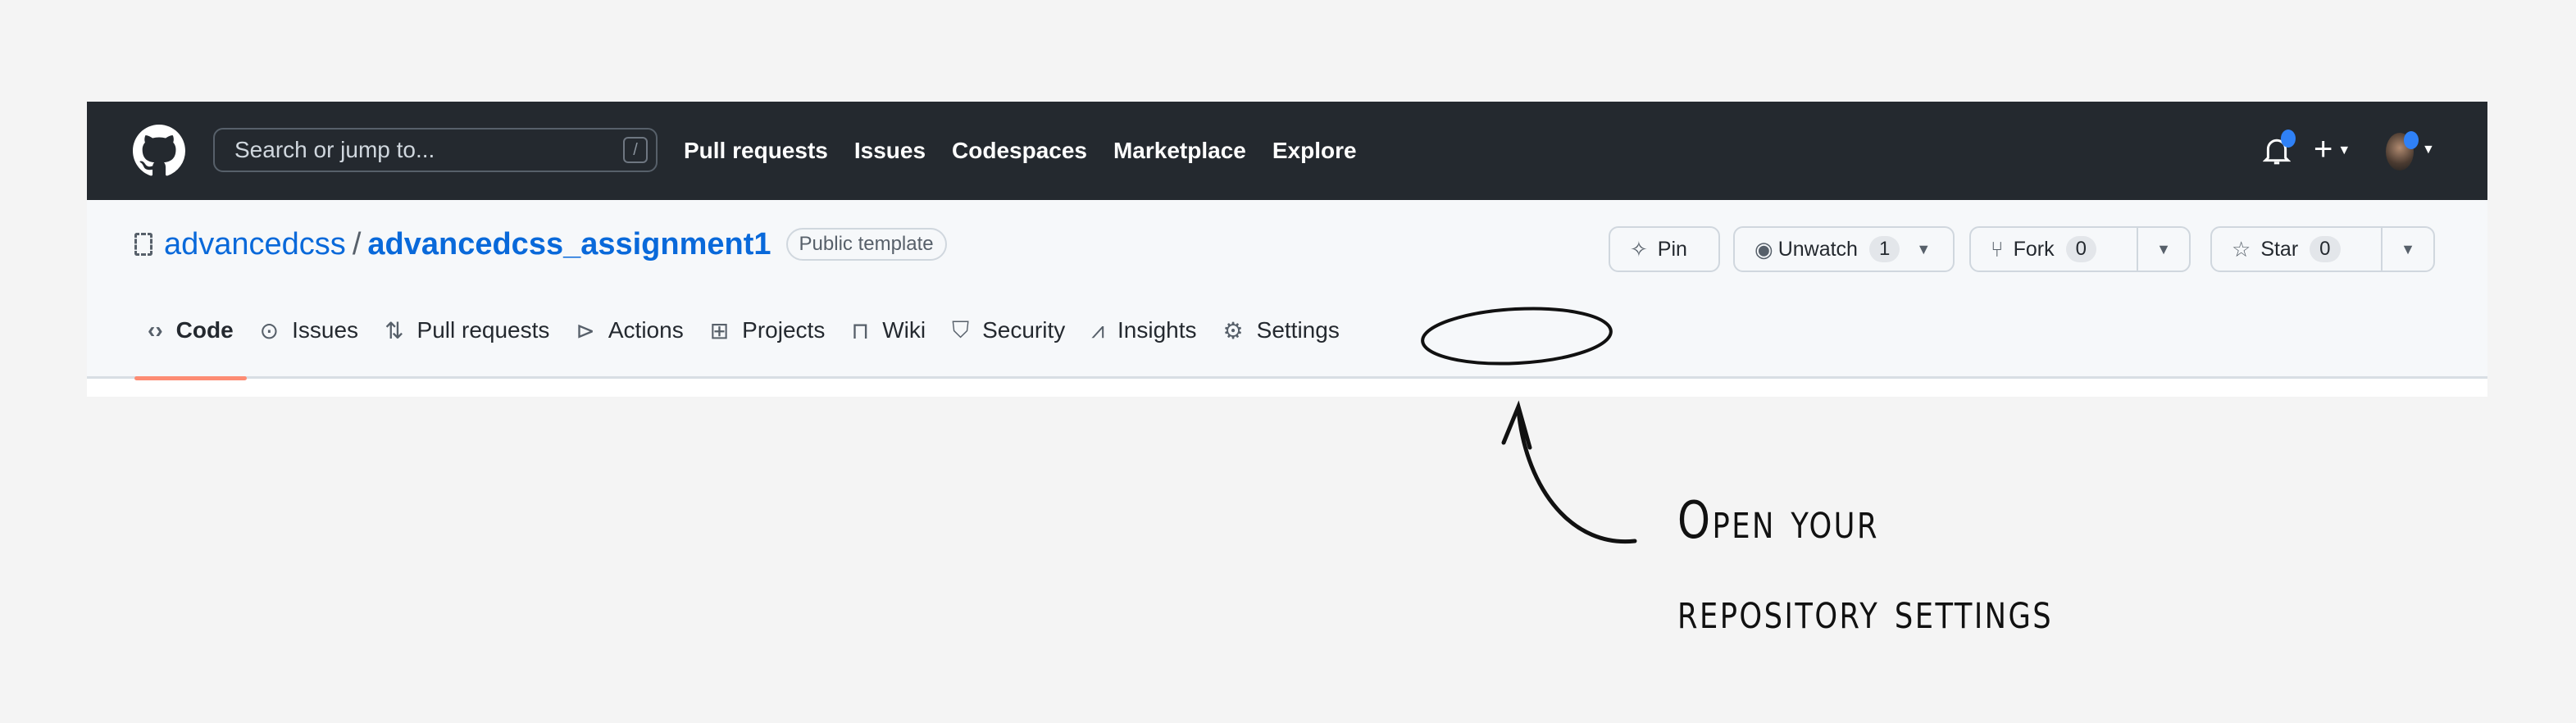 The width and height of the screenshot is (2576, 723). I want to click on arrow-icon, so click(1569, 472).